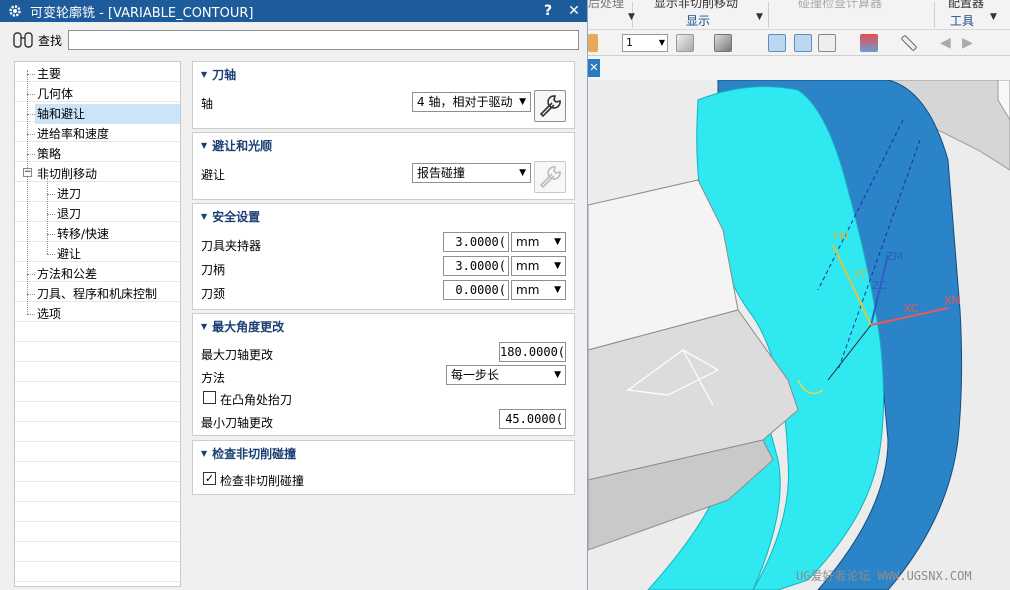 This screenshot has height=590, width=1010. What do you see at coordinates (475, 375) in the screenshot?
I see `method-select-value: 每一步长` at bounding box center [475, 375].